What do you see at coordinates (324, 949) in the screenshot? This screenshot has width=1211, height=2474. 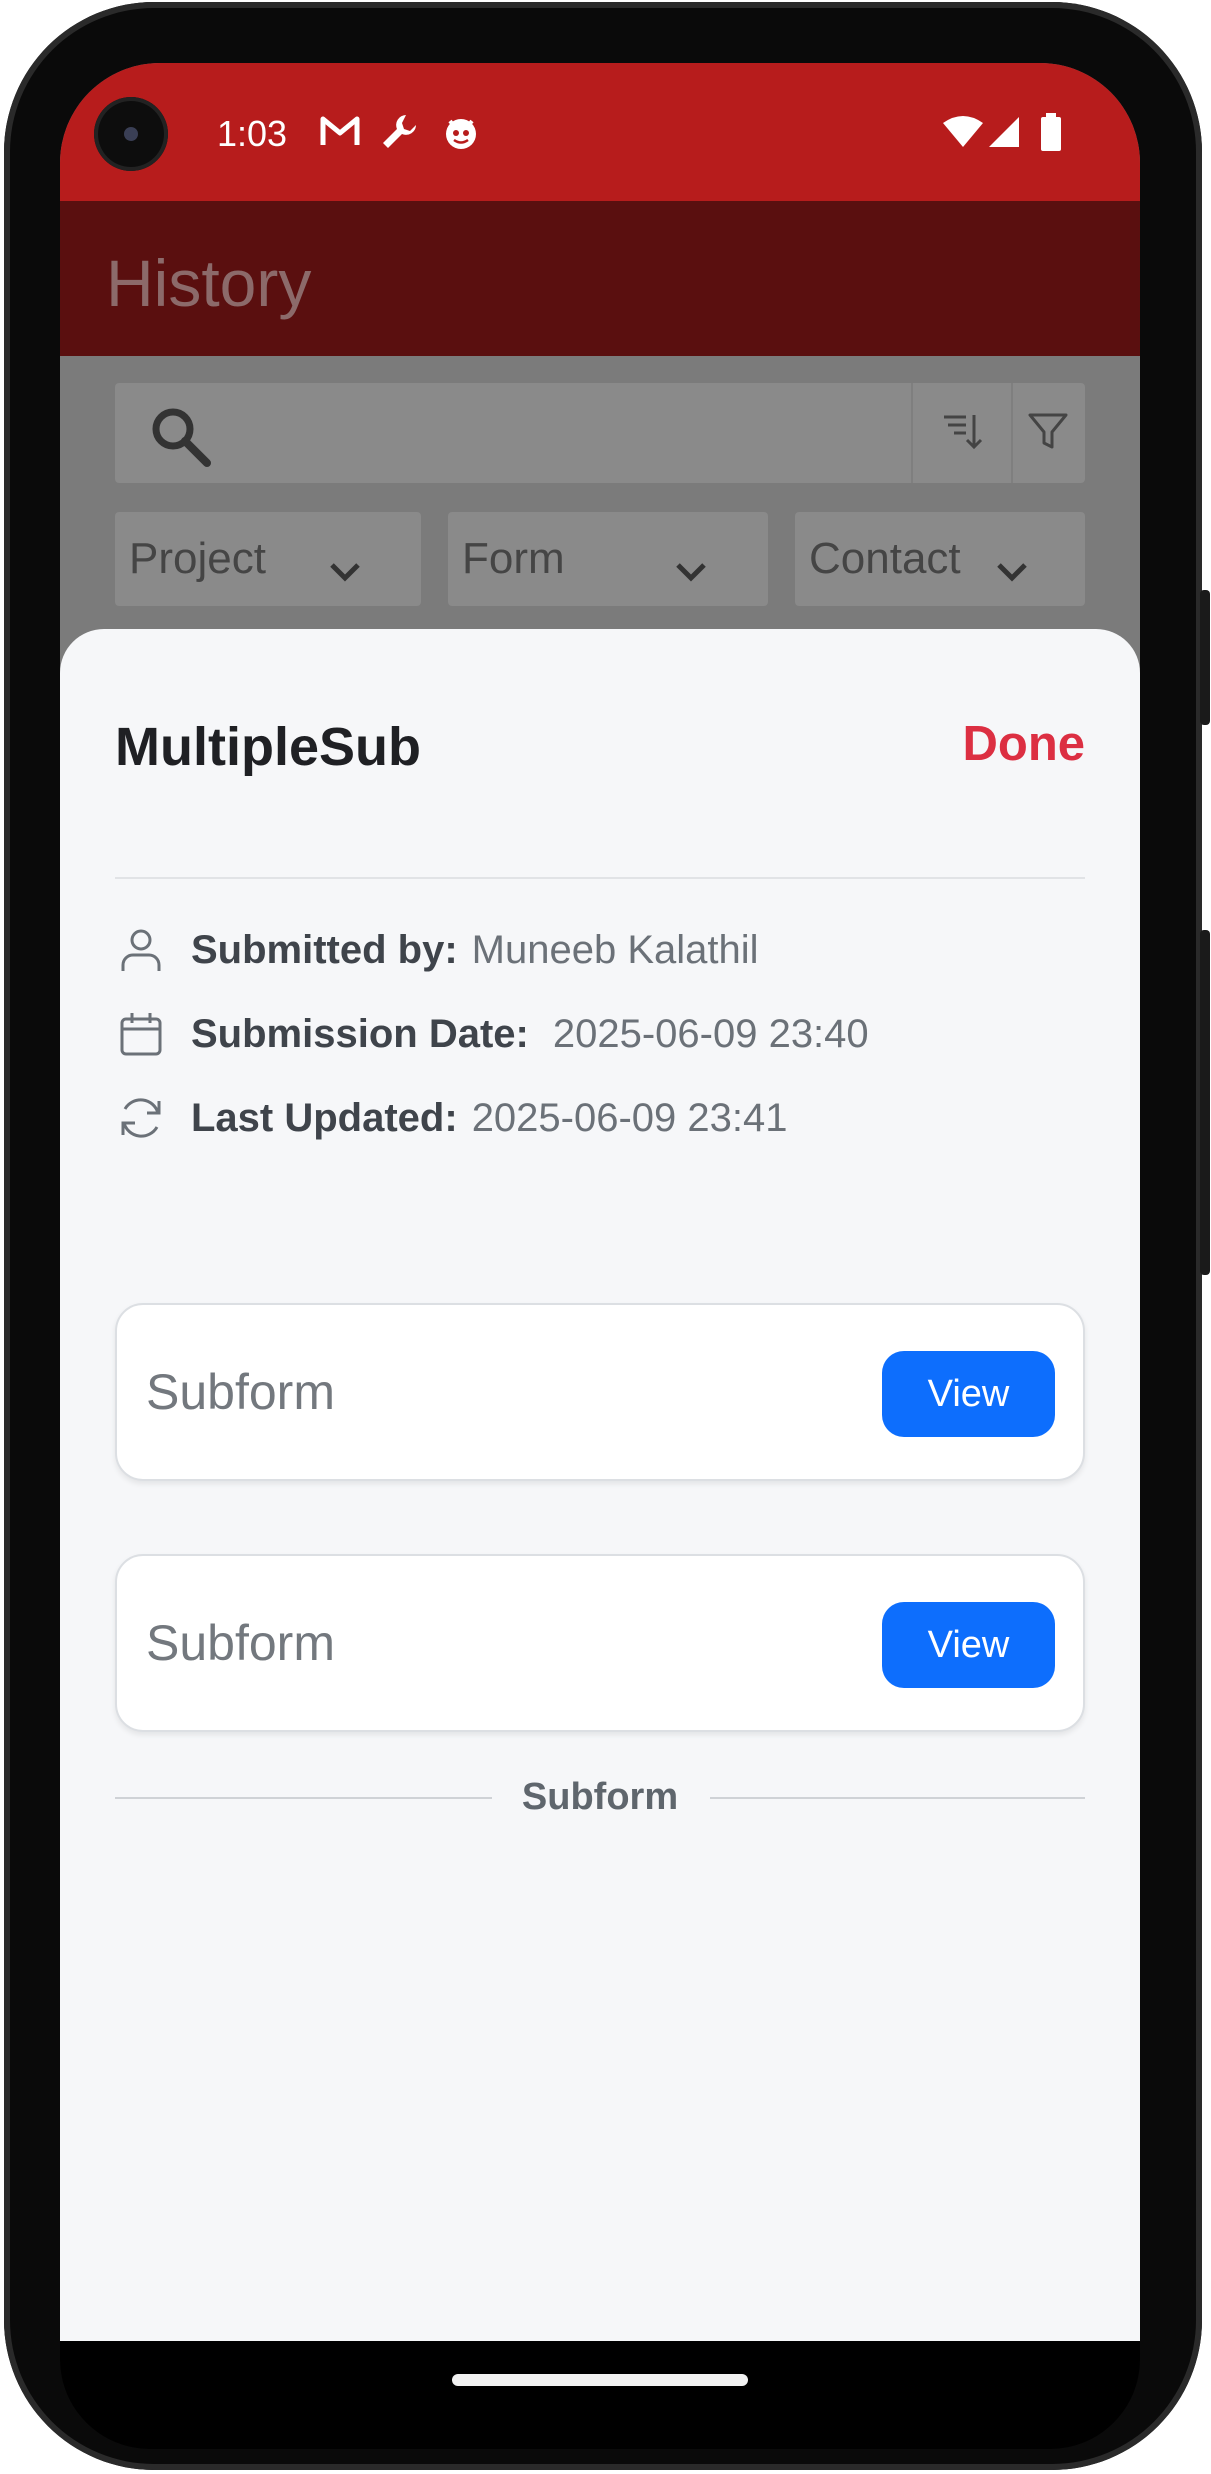 I see `submitted-by-label: Submitted by:` at bounding box center [324, 949].